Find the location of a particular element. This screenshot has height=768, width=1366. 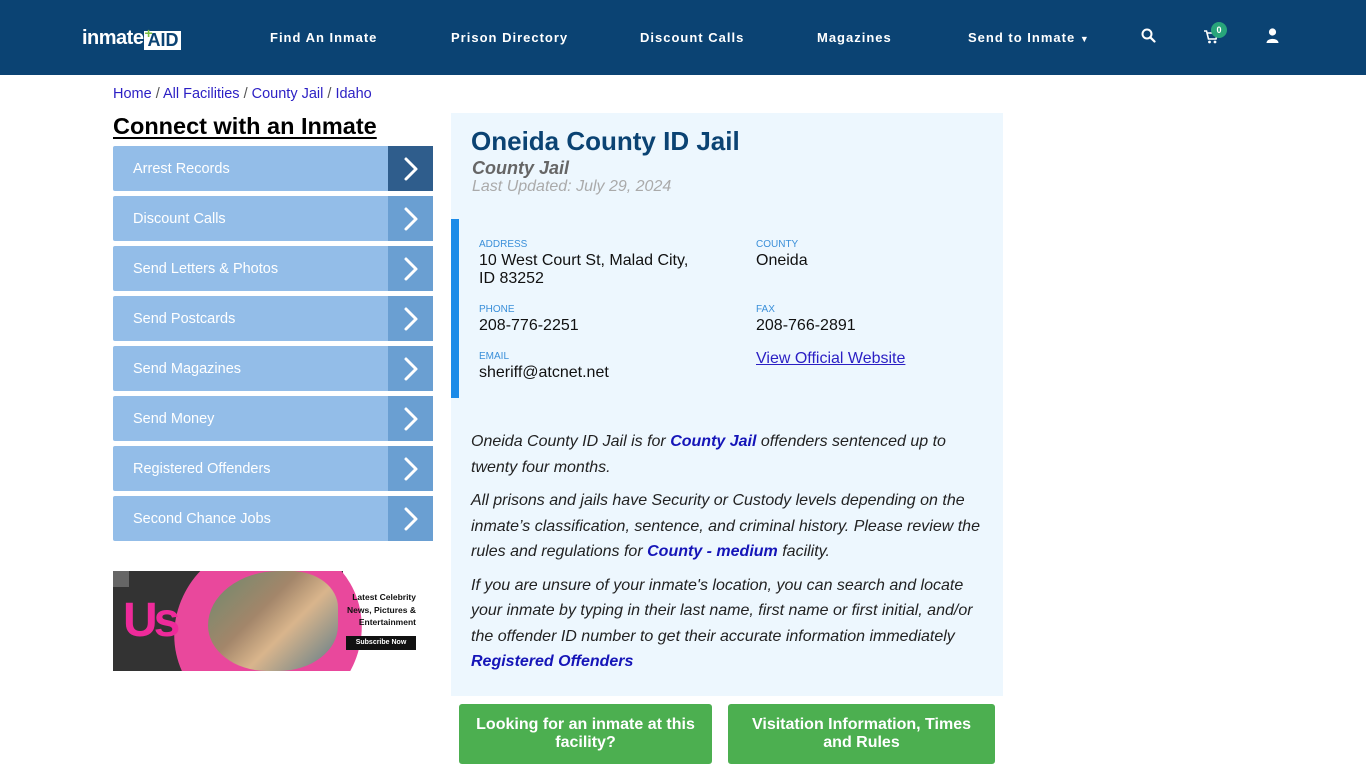

address-line: ID 83252 is located at coordinates (511, 278).